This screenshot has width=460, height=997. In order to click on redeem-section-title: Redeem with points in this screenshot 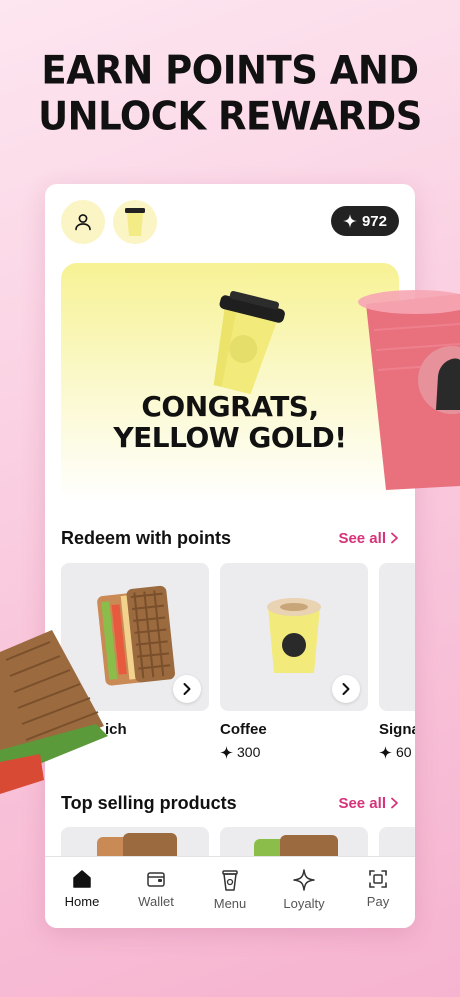, I will do `click(146, 537)`.